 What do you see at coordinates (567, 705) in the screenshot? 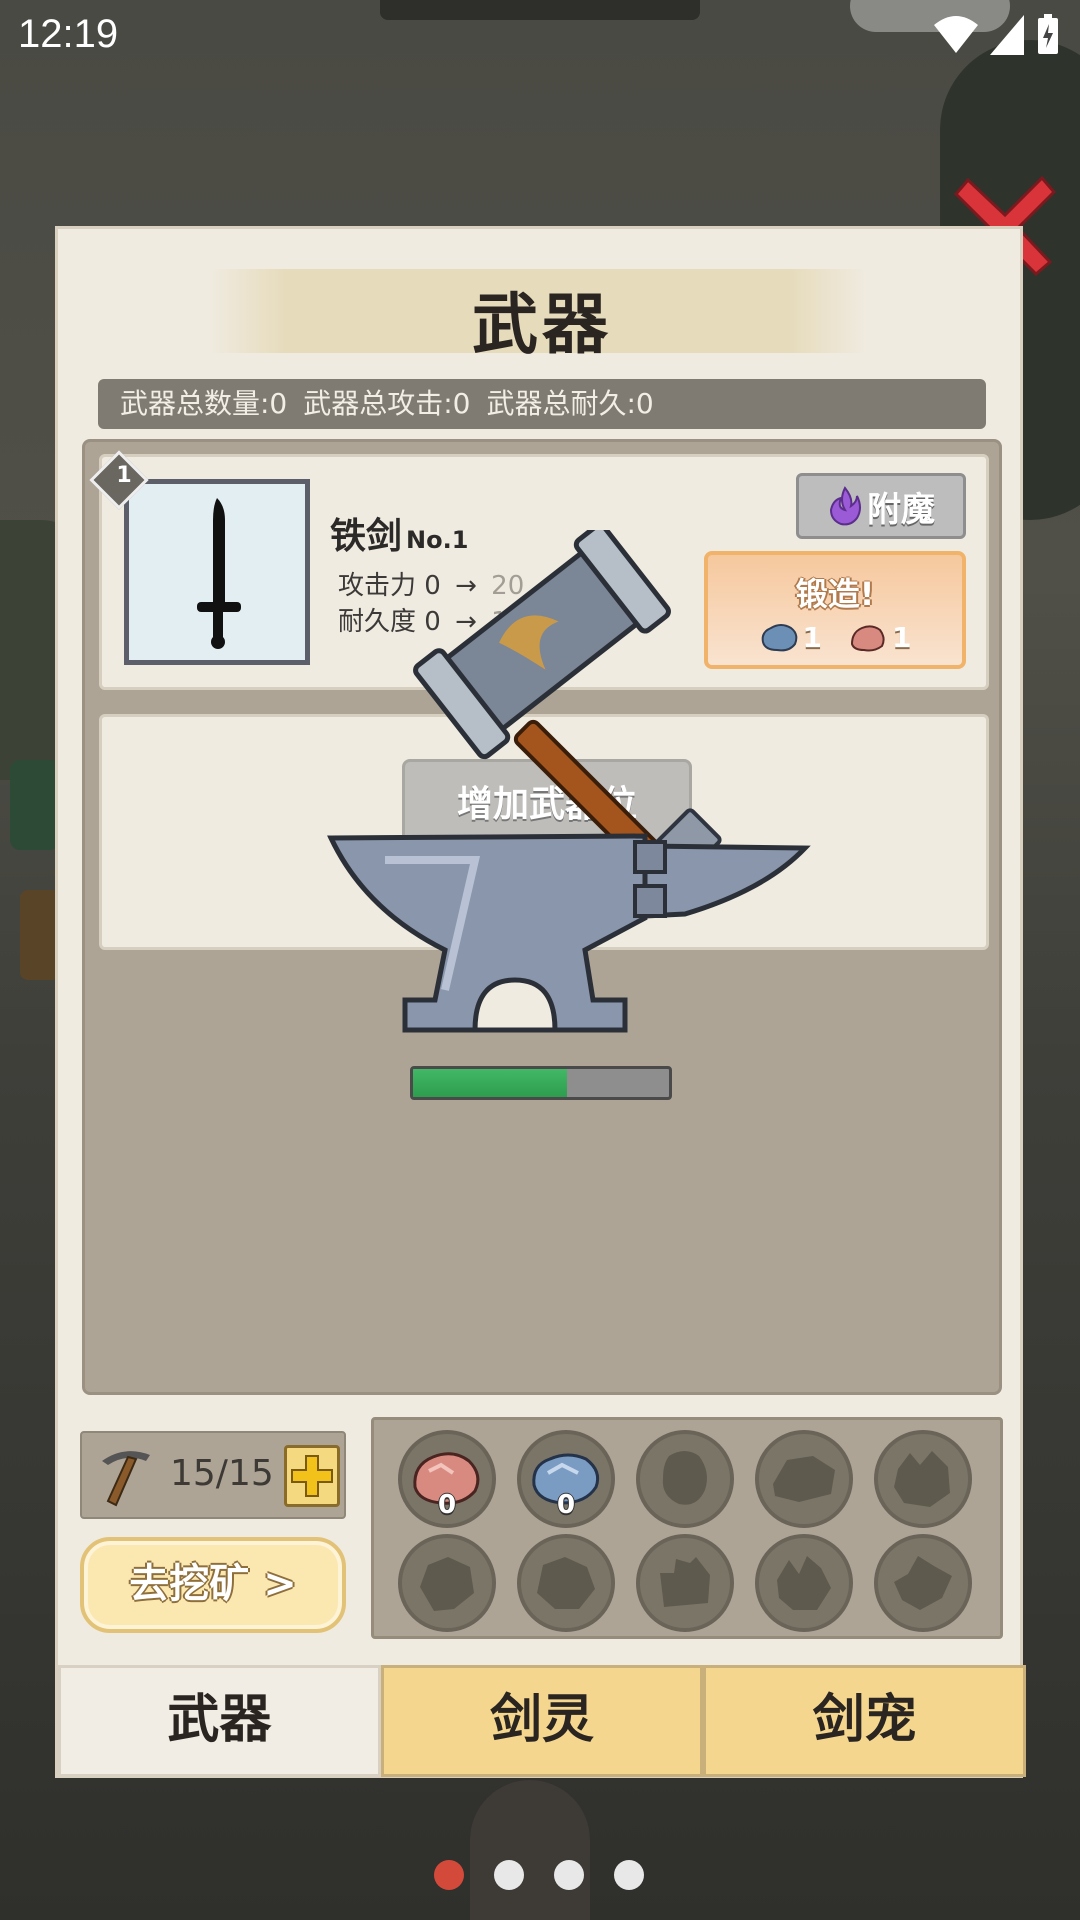
I see `hammer-icon` at bounding box center [567, 705].